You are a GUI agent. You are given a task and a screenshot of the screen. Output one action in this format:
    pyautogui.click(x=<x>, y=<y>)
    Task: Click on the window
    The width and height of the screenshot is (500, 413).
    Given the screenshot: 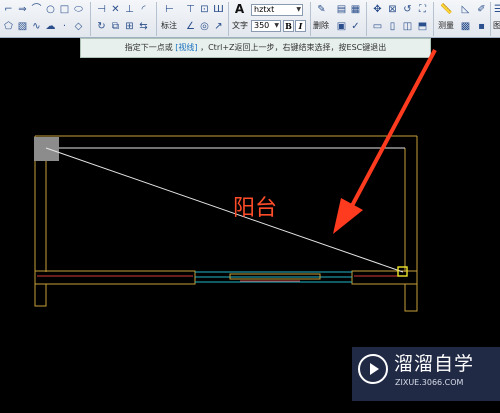 What is the action you would take?
    pyautogui.click(x=273, y=277)
    